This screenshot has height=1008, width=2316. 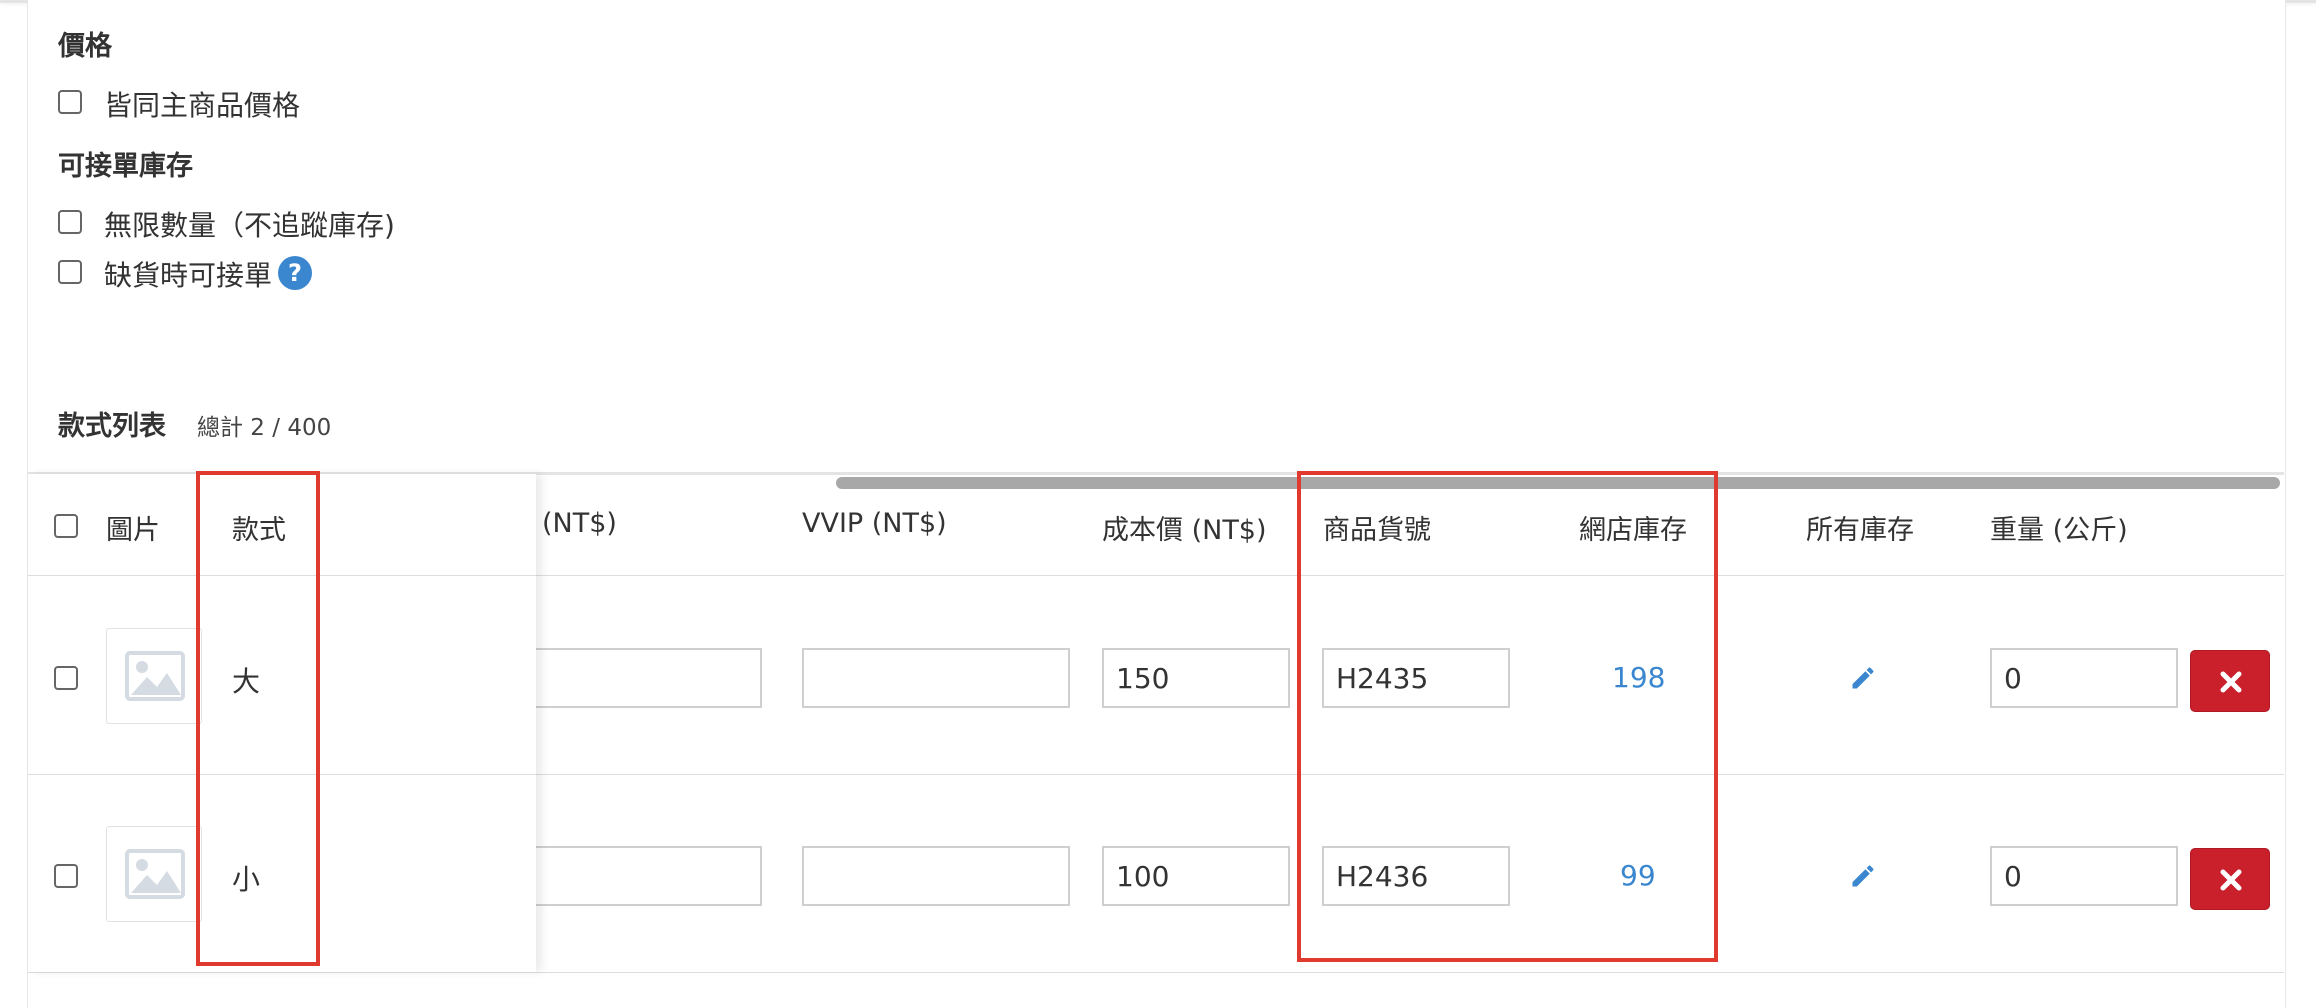 I want to click on backorder-checkbox, so click(x=70, y=272).